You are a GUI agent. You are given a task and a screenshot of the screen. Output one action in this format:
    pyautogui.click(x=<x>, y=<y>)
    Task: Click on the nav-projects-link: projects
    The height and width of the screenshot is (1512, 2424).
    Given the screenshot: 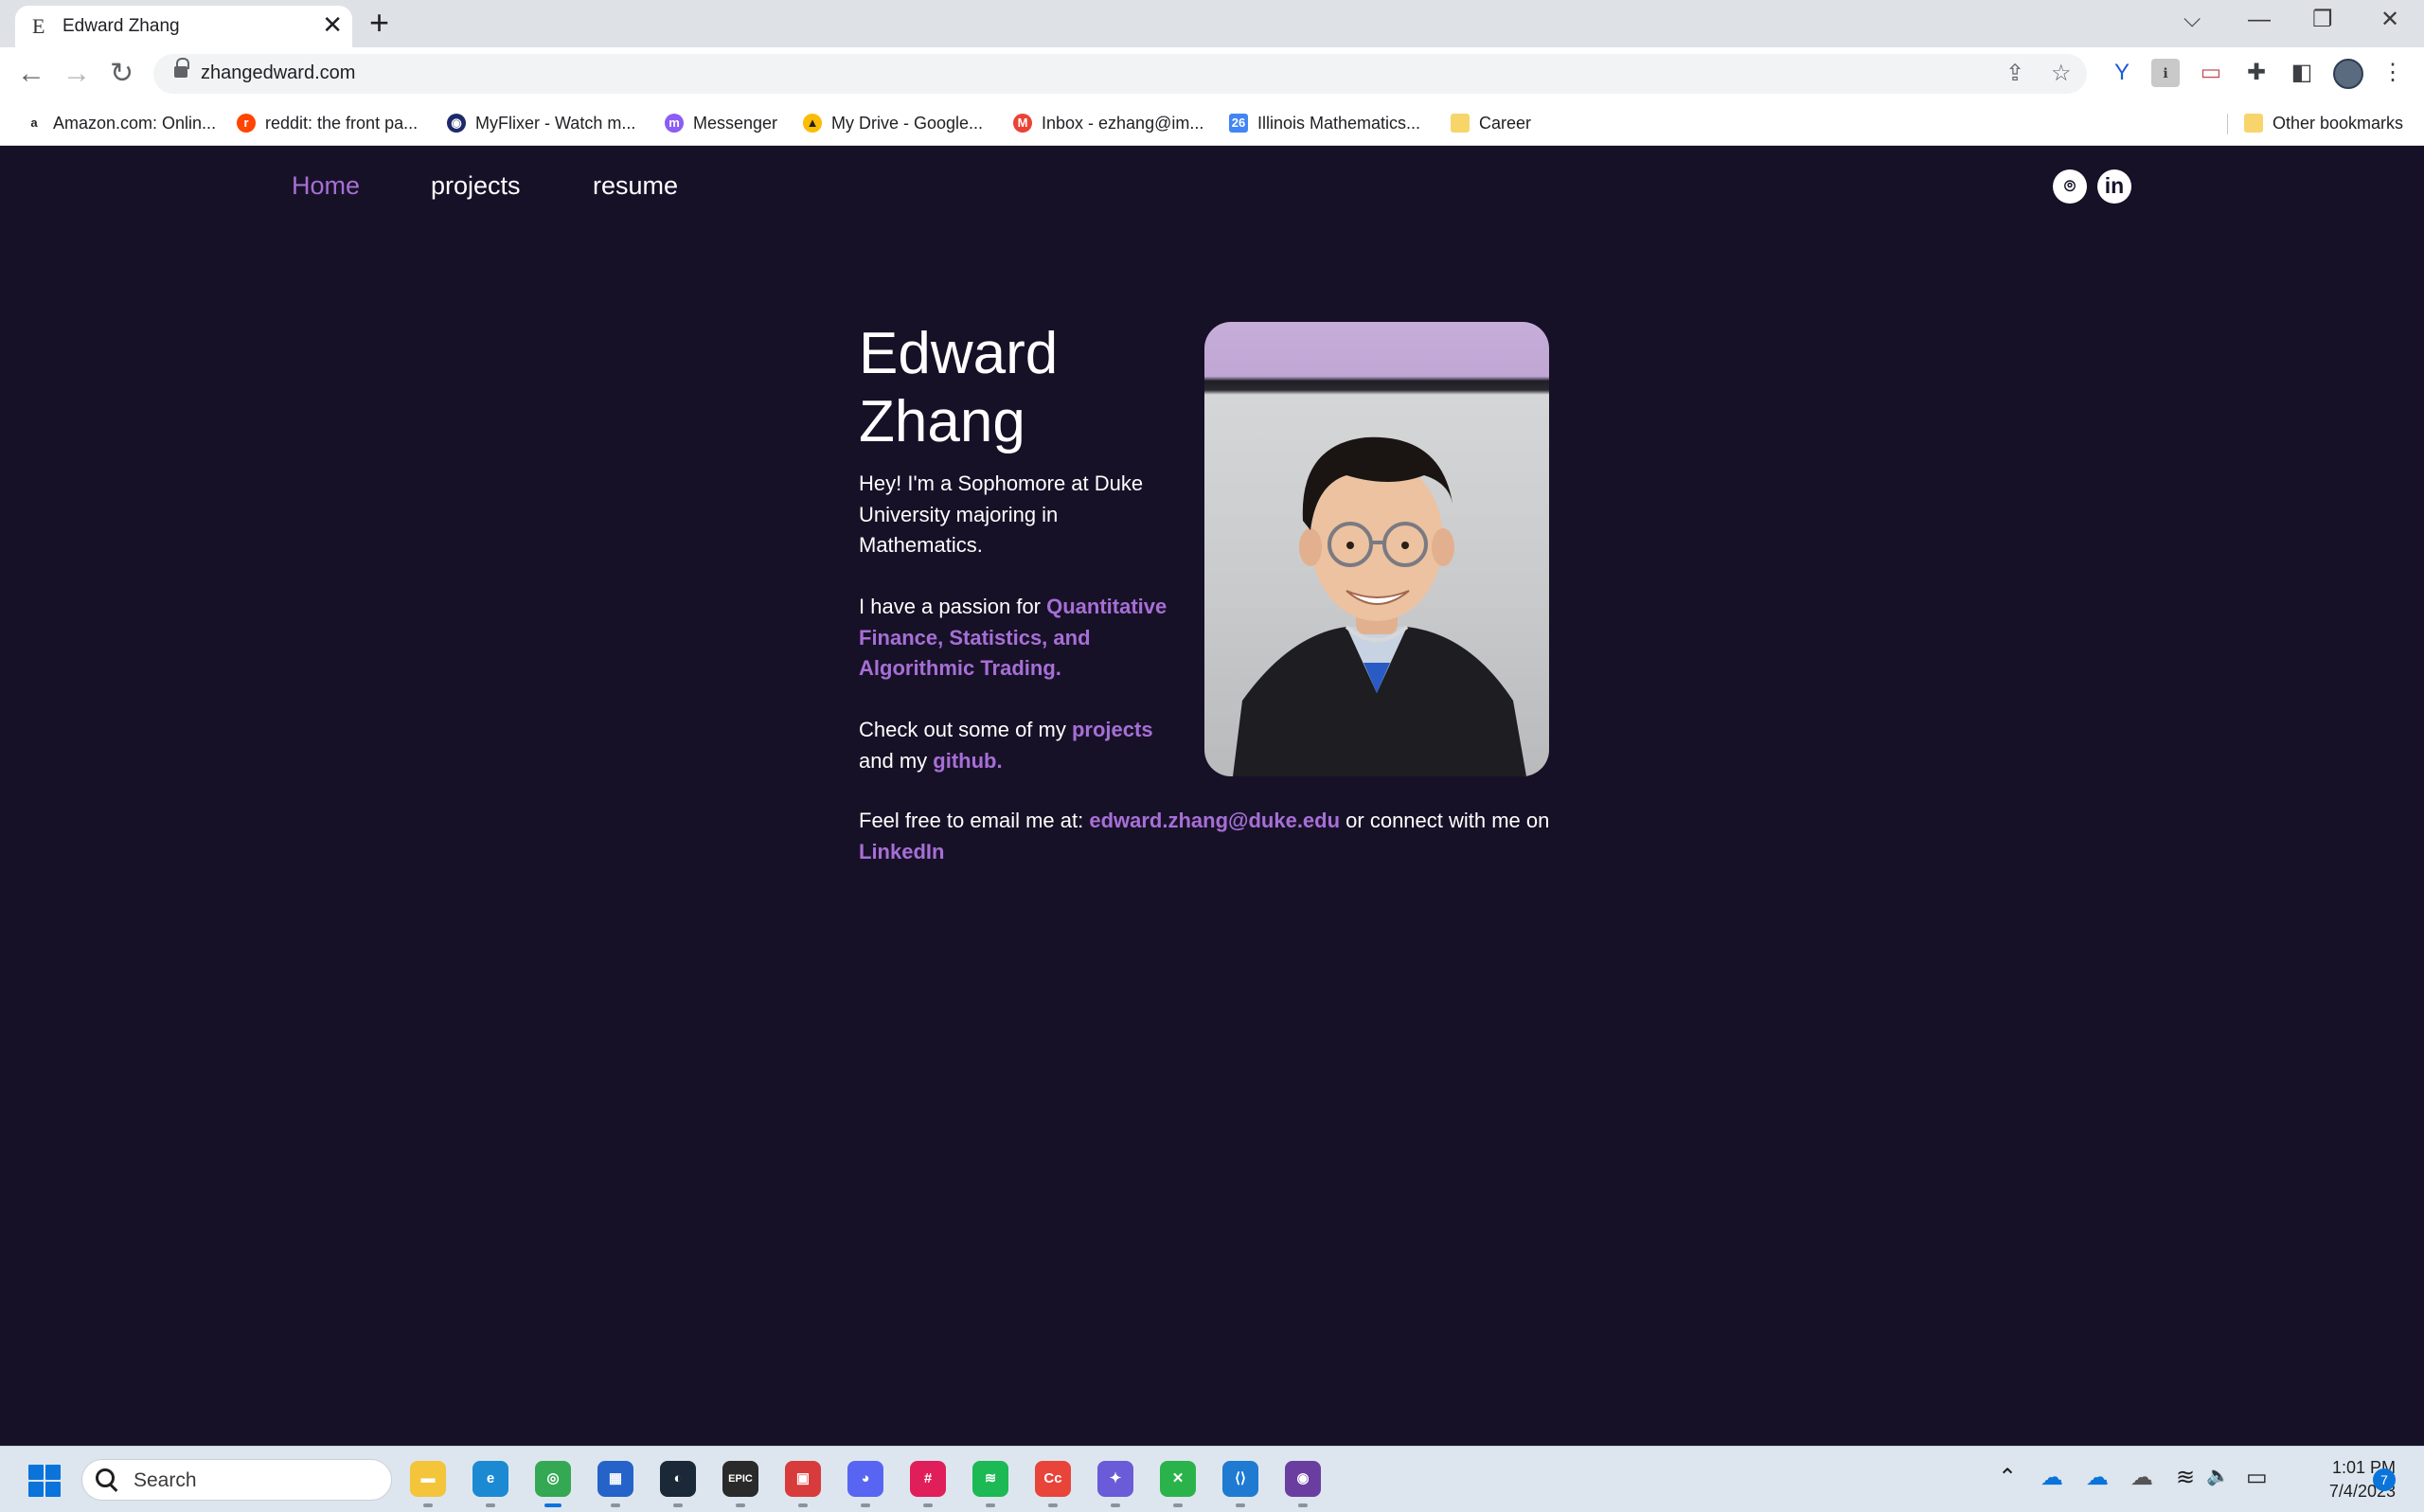 What is the action you would take?
    pyautogui.click(x=476, y=186)
    